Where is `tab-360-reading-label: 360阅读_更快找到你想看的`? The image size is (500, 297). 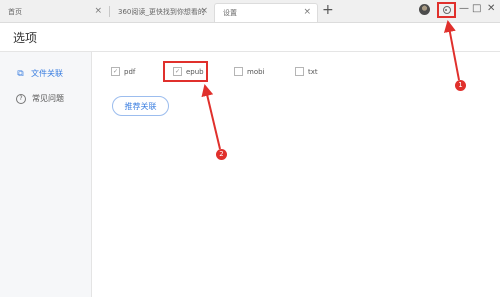
tab-360-reading-label: 360阅读_更快找到你想看的 is located at coordinates (161, 12).